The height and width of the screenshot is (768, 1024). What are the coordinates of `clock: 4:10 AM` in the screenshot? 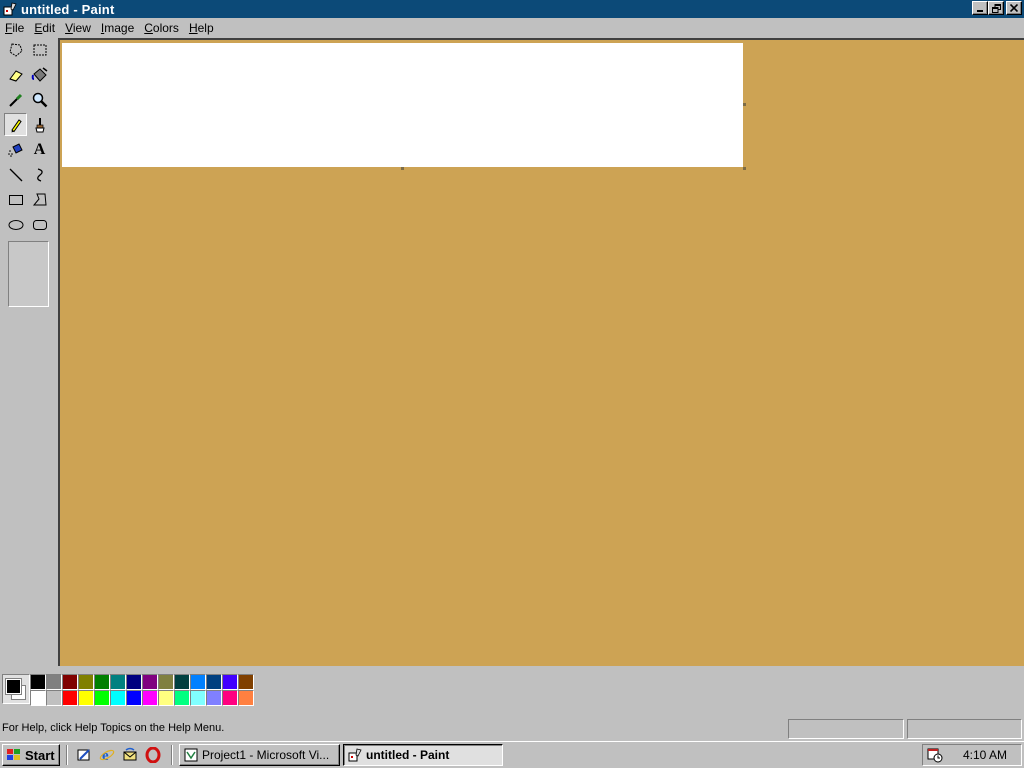 It's located at (985, 755).